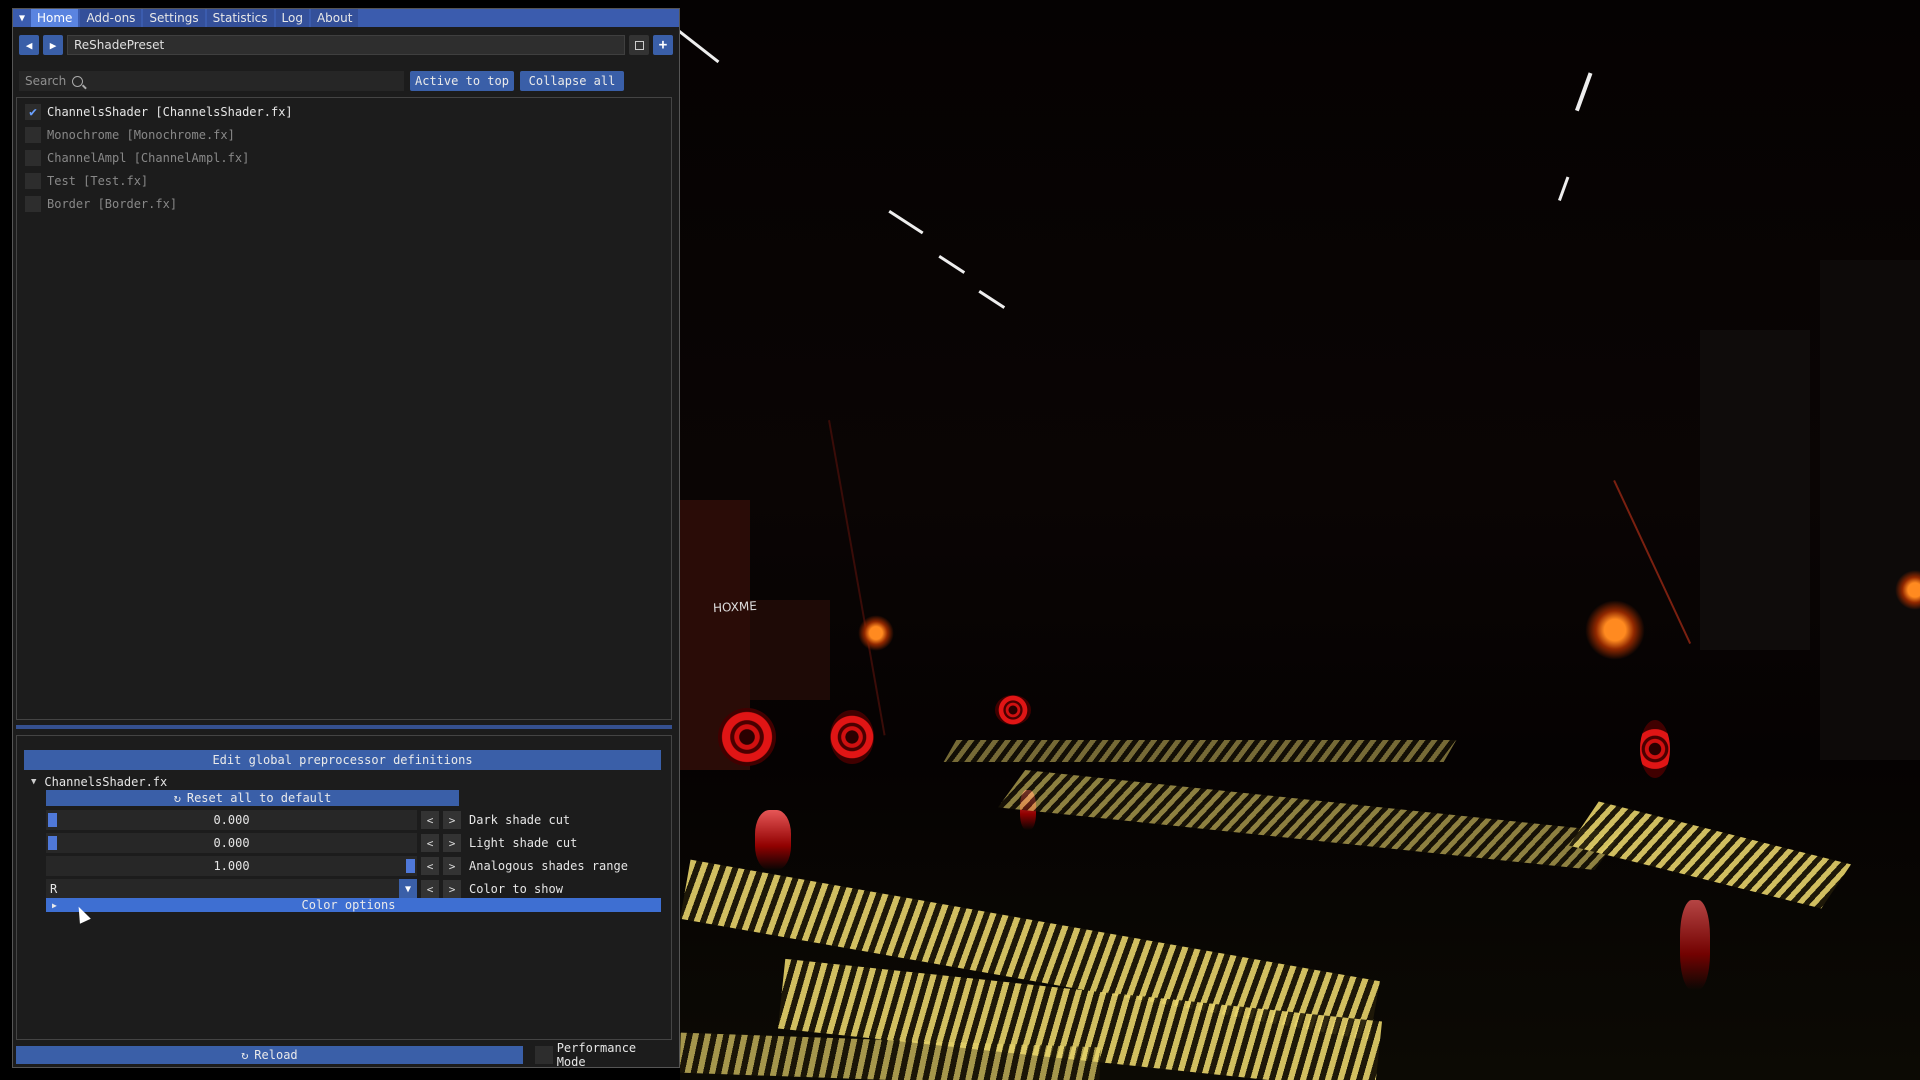 This screenshot has height=1080, width=1920. I want to click on performance-mode-checkbox, so click(543, 1055).